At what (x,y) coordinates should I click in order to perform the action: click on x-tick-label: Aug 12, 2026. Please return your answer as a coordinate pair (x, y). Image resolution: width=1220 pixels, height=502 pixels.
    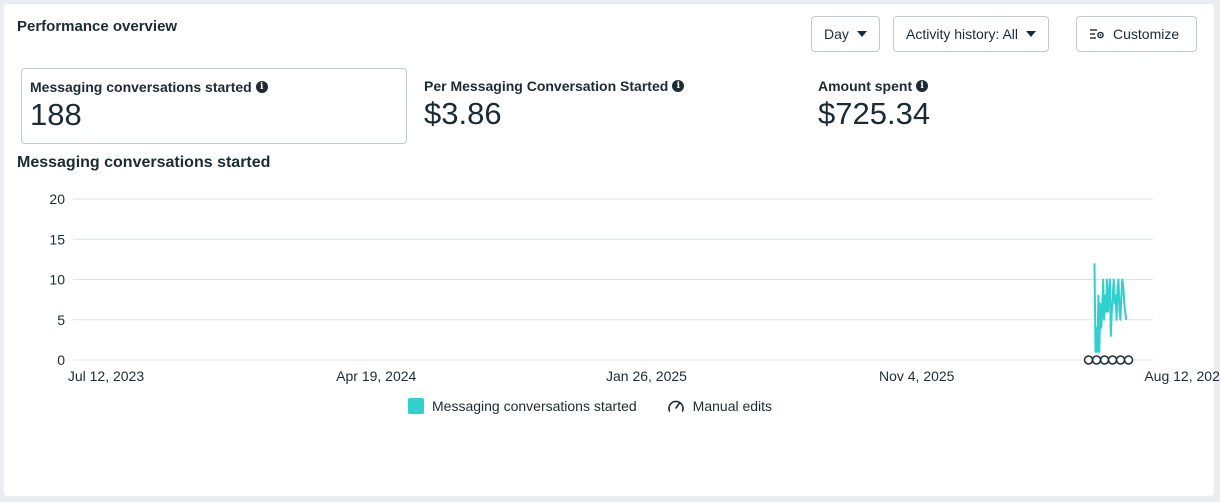
    Looking at the image, I should click on (1182, 376).